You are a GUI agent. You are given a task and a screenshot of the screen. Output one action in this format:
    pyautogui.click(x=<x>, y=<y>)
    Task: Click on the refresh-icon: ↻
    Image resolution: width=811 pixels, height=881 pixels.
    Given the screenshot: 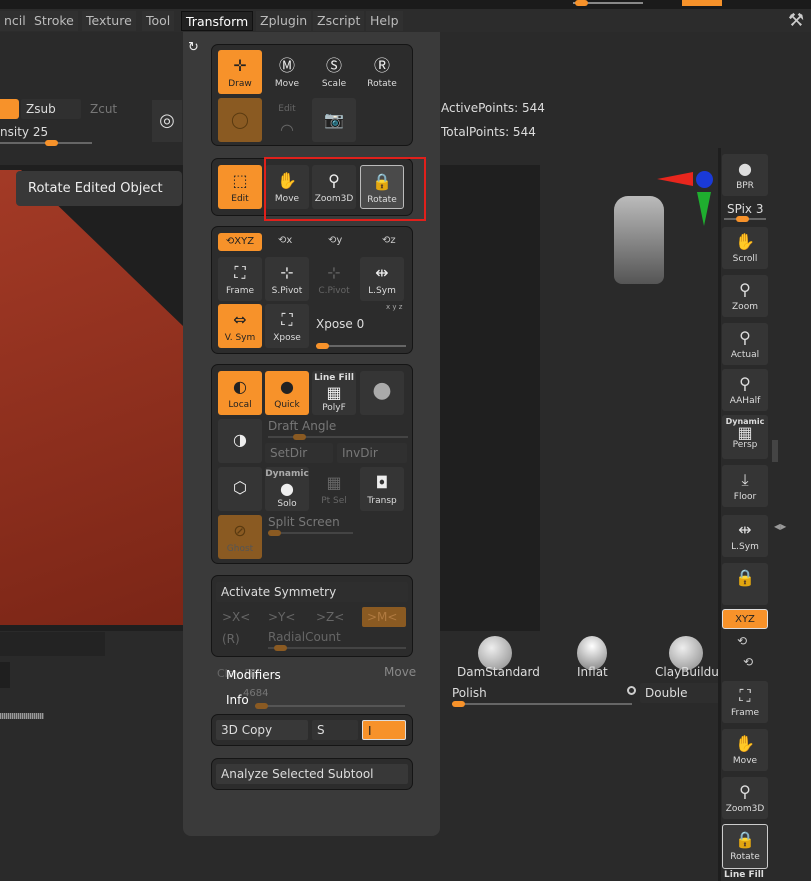 What is the action you would take?
    pyautogui.click(x=193, y=47)
    